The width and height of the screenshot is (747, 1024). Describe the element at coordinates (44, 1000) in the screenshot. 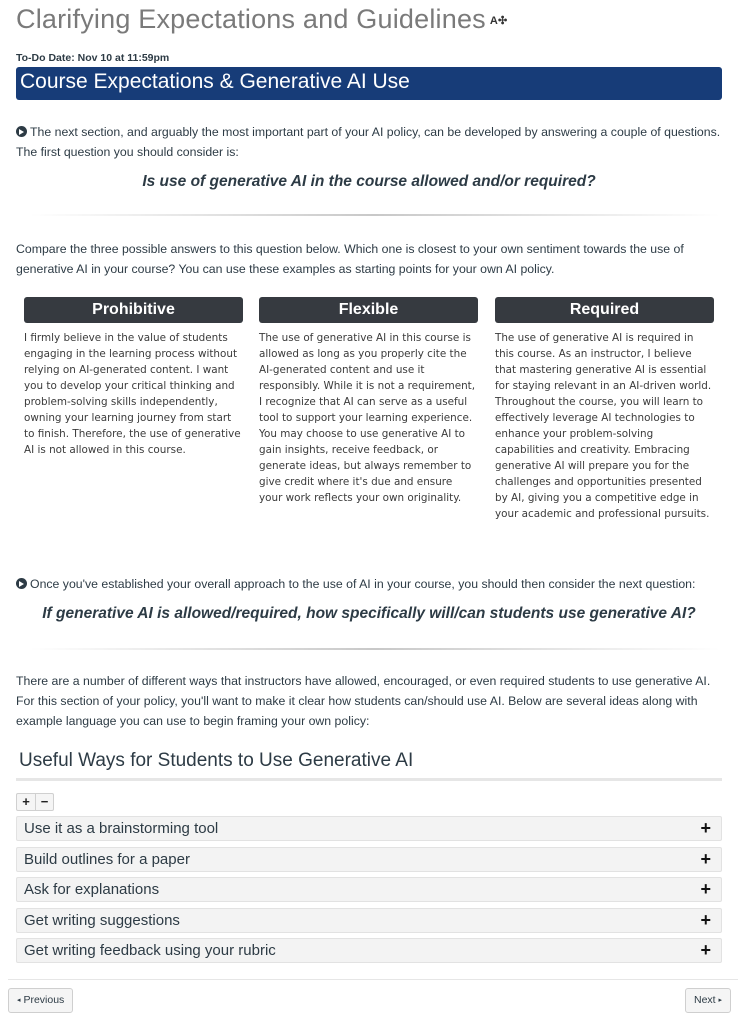

I see `previous-label: Previous` at that location.